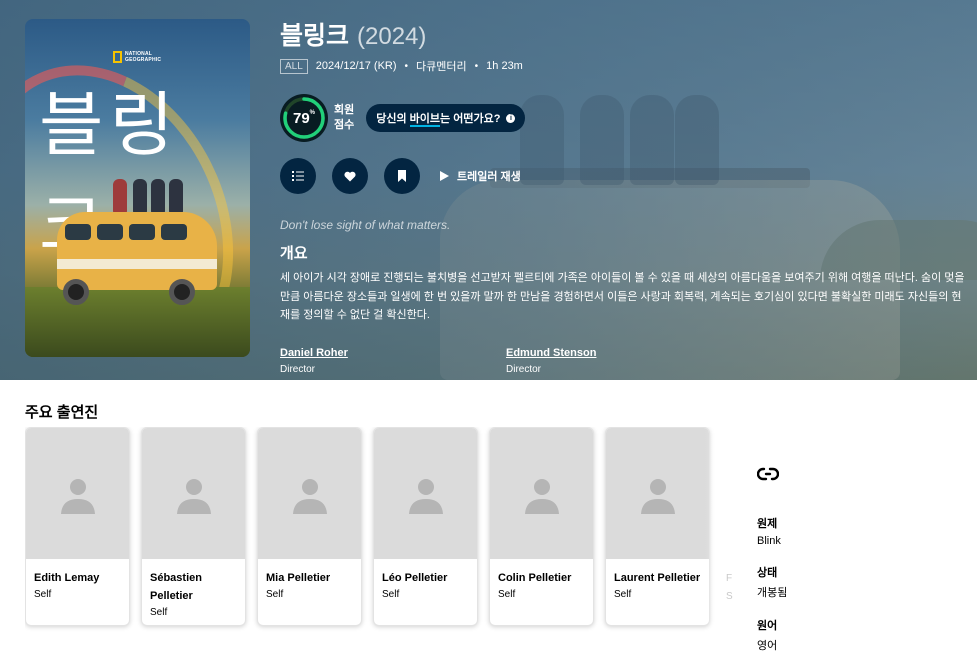 The height and width of the screenshot is (670, 977). Describe the element at coordinates (657, 573) in the screenshot. I see `cast-name: Laurent Pelletier` at that location.